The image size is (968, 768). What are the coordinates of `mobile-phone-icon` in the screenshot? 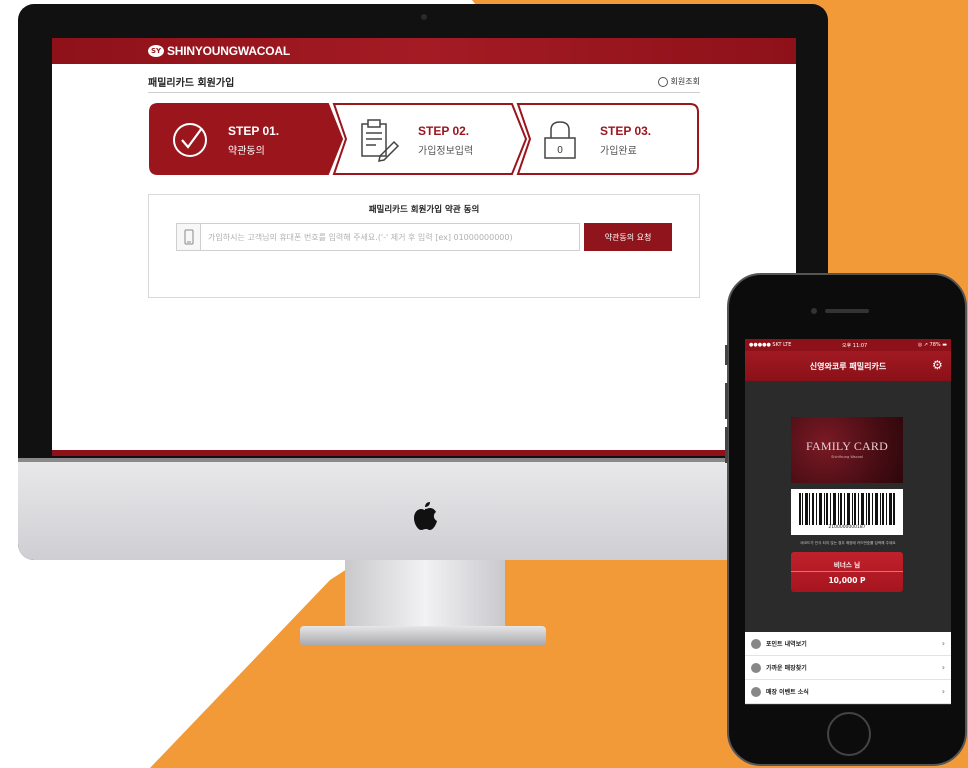 It's located at (189, 237).